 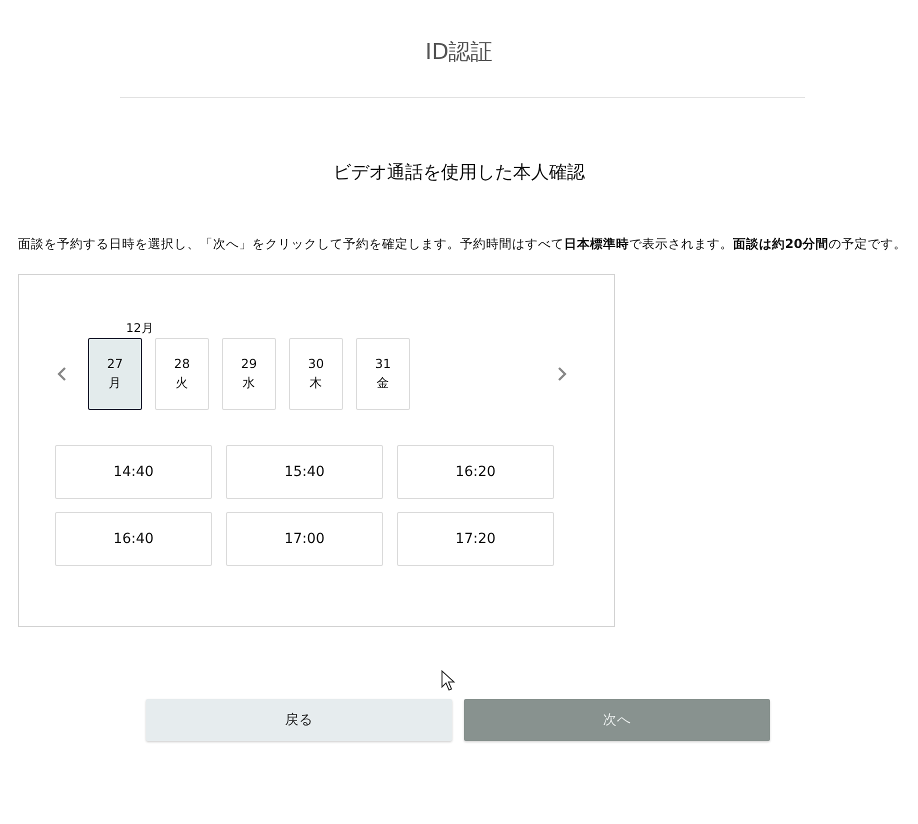 I want to click on time-slot-button: 15:40, so click(x=304, y=472).